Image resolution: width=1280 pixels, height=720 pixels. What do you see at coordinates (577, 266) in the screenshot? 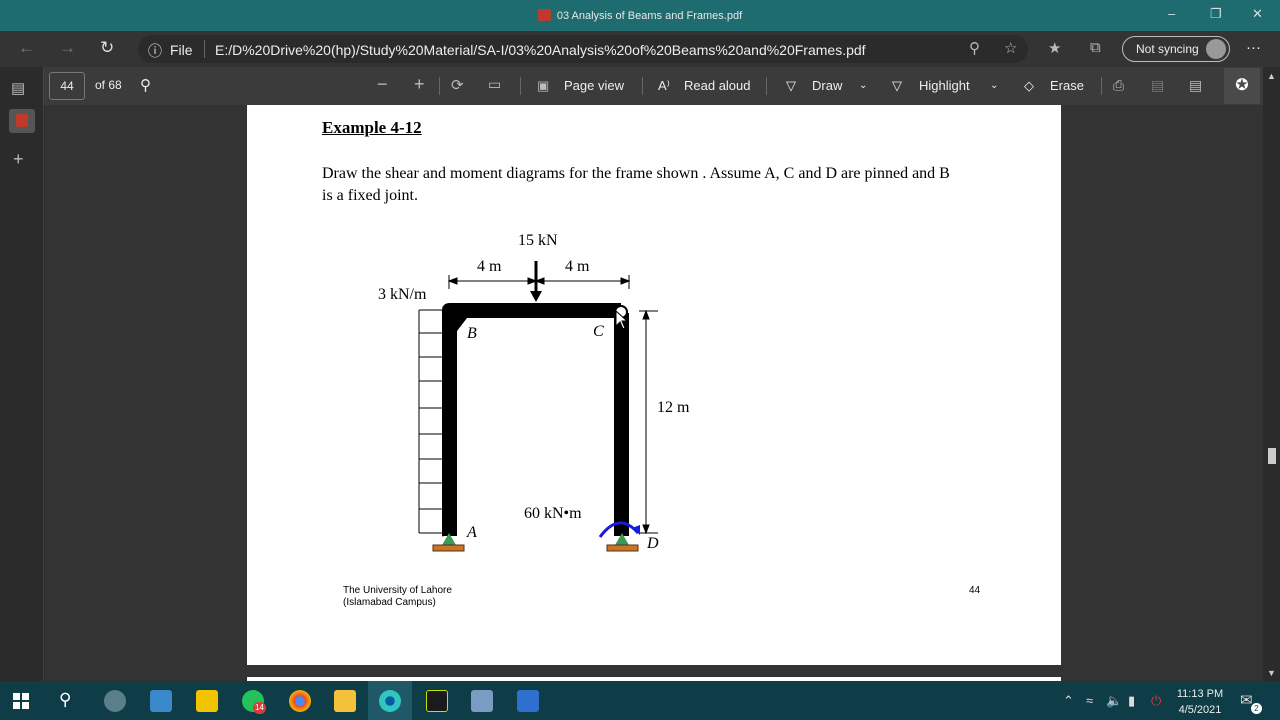
I see `dimension-right-label: 4 m` at bounding box center [577, 266].